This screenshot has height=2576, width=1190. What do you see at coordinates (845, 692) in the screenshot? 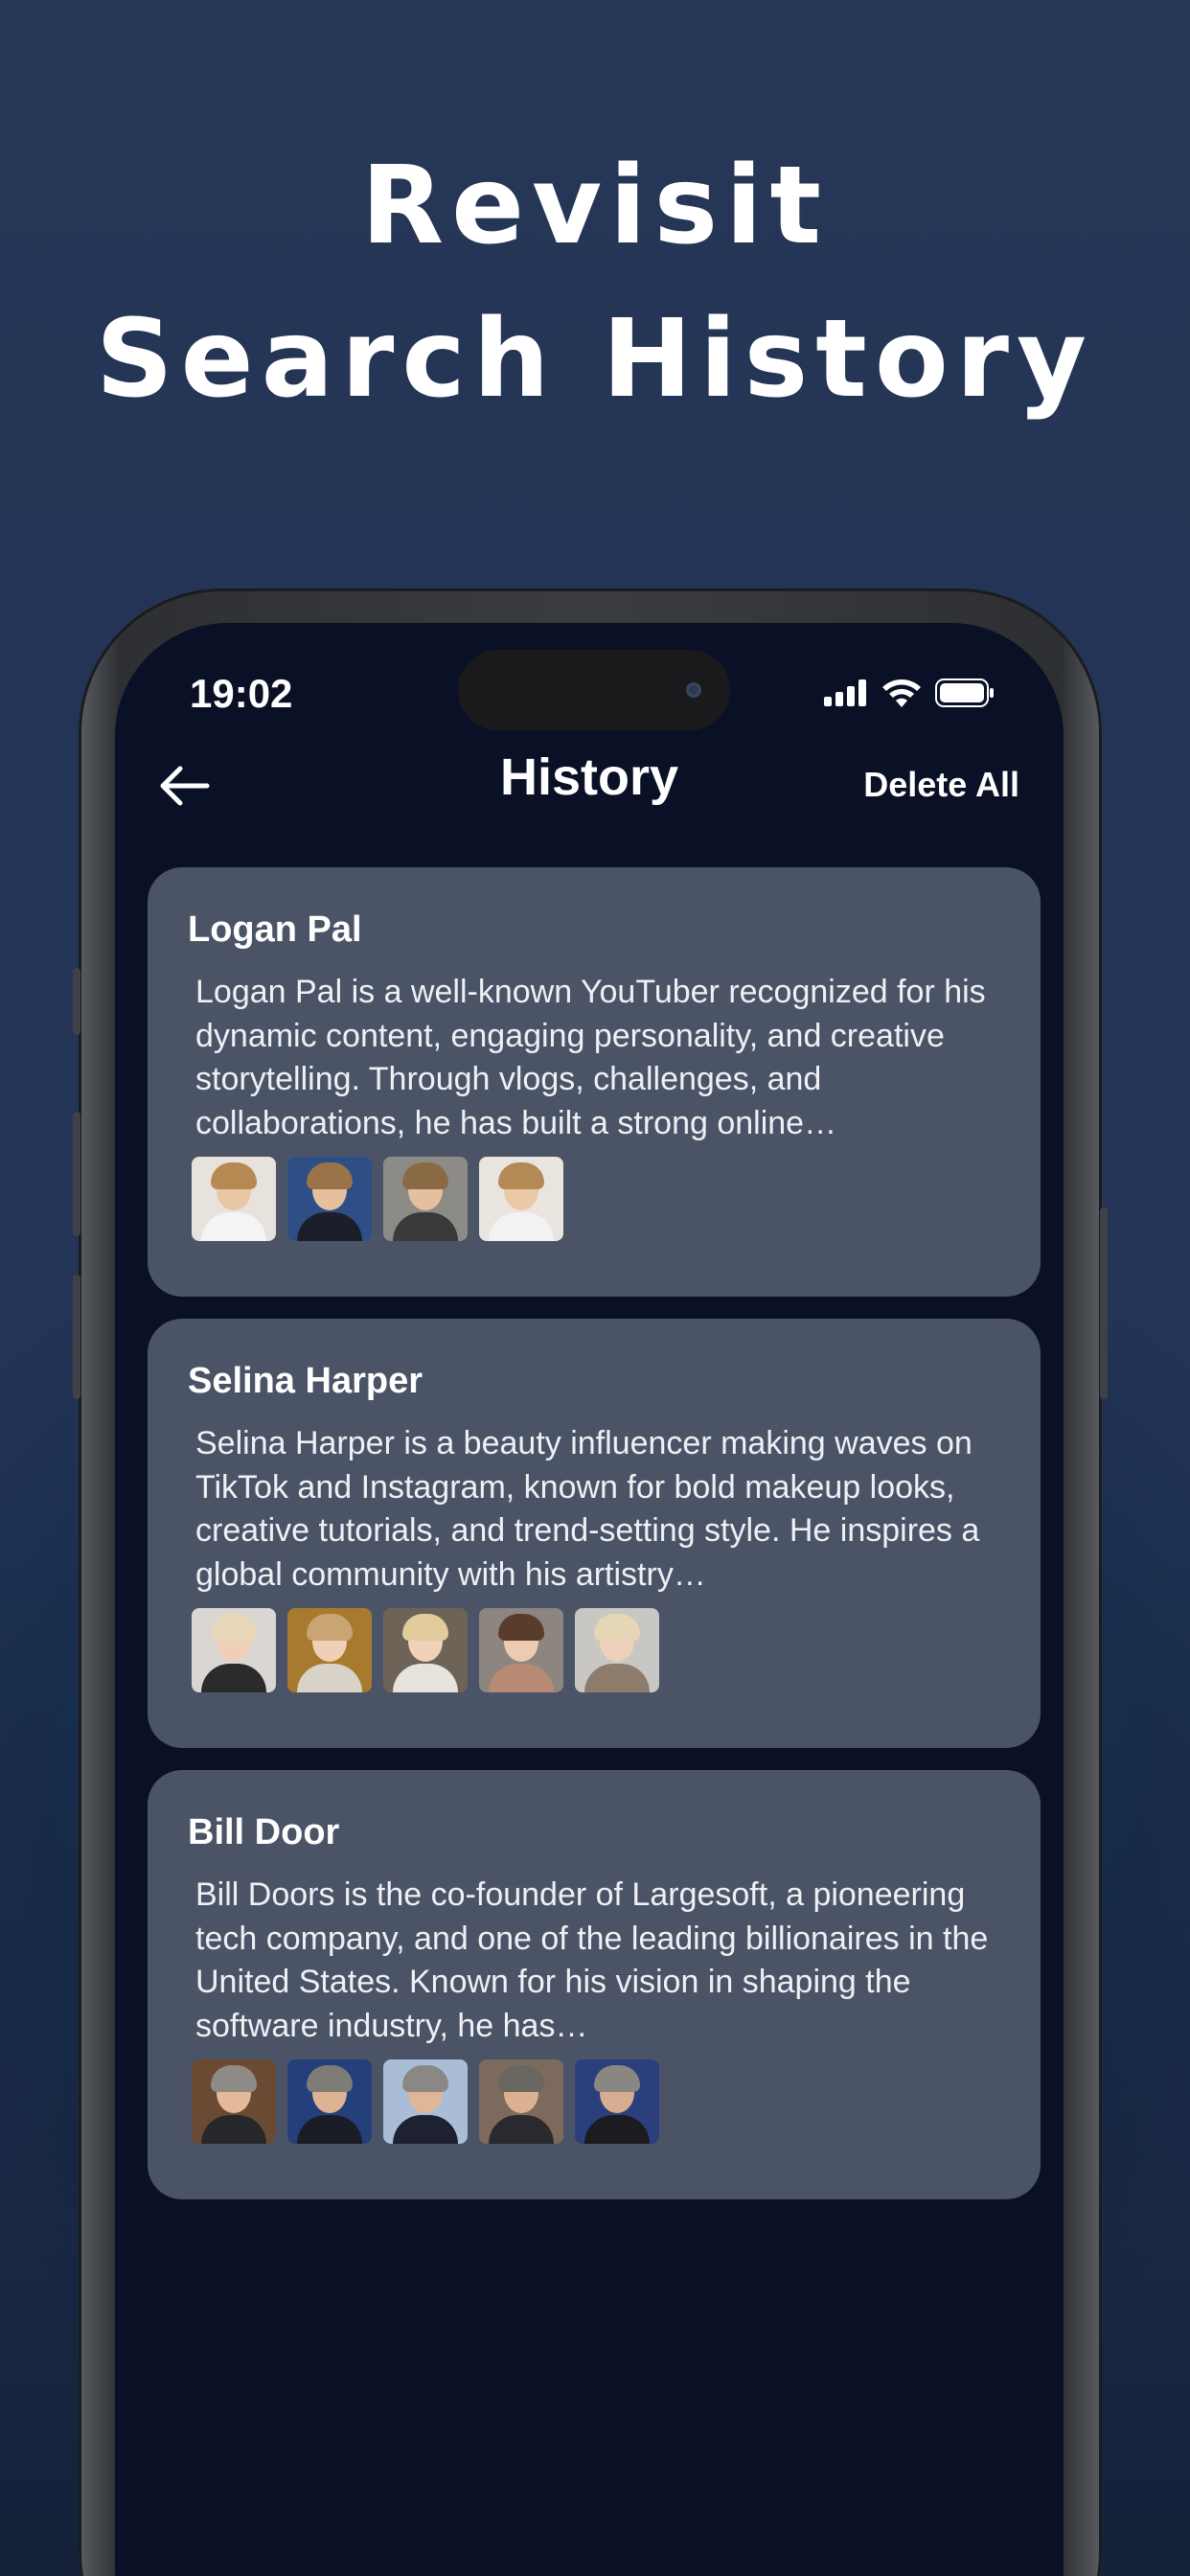
I see `signal-icon` at bounding box center [845, 692].